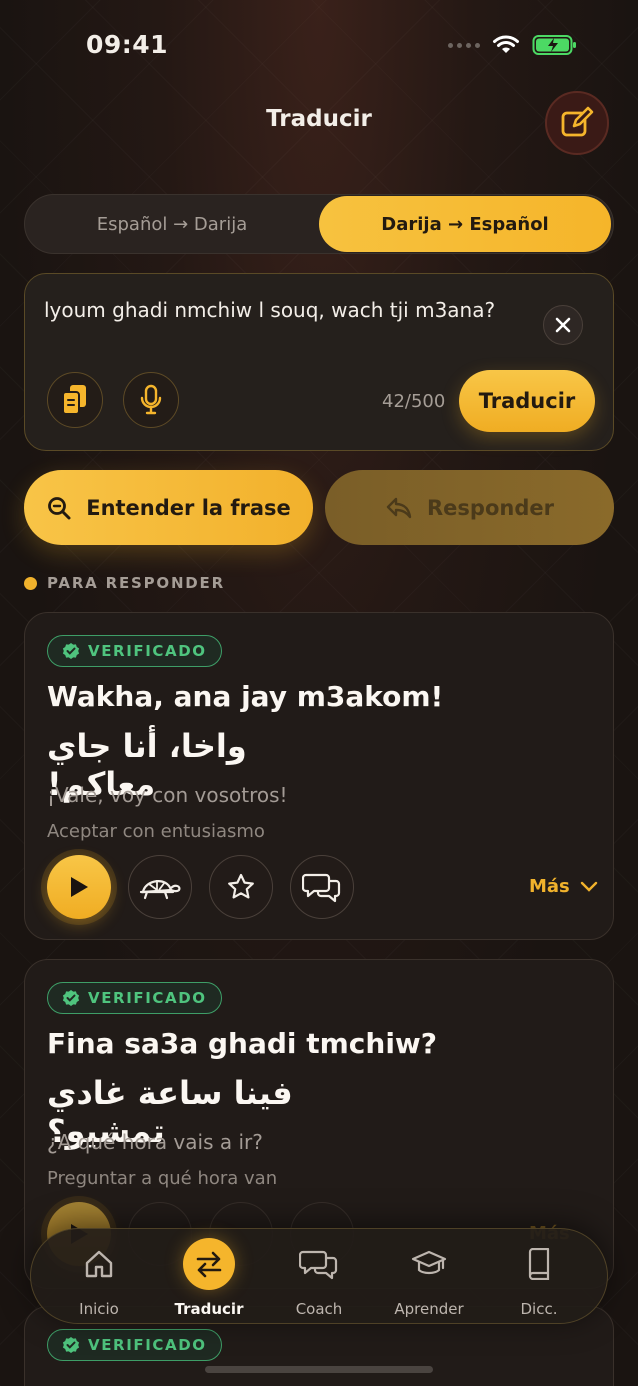 This screenshot has width=638, height=1386. I want to click on slow-play-button, so click(160, 887).